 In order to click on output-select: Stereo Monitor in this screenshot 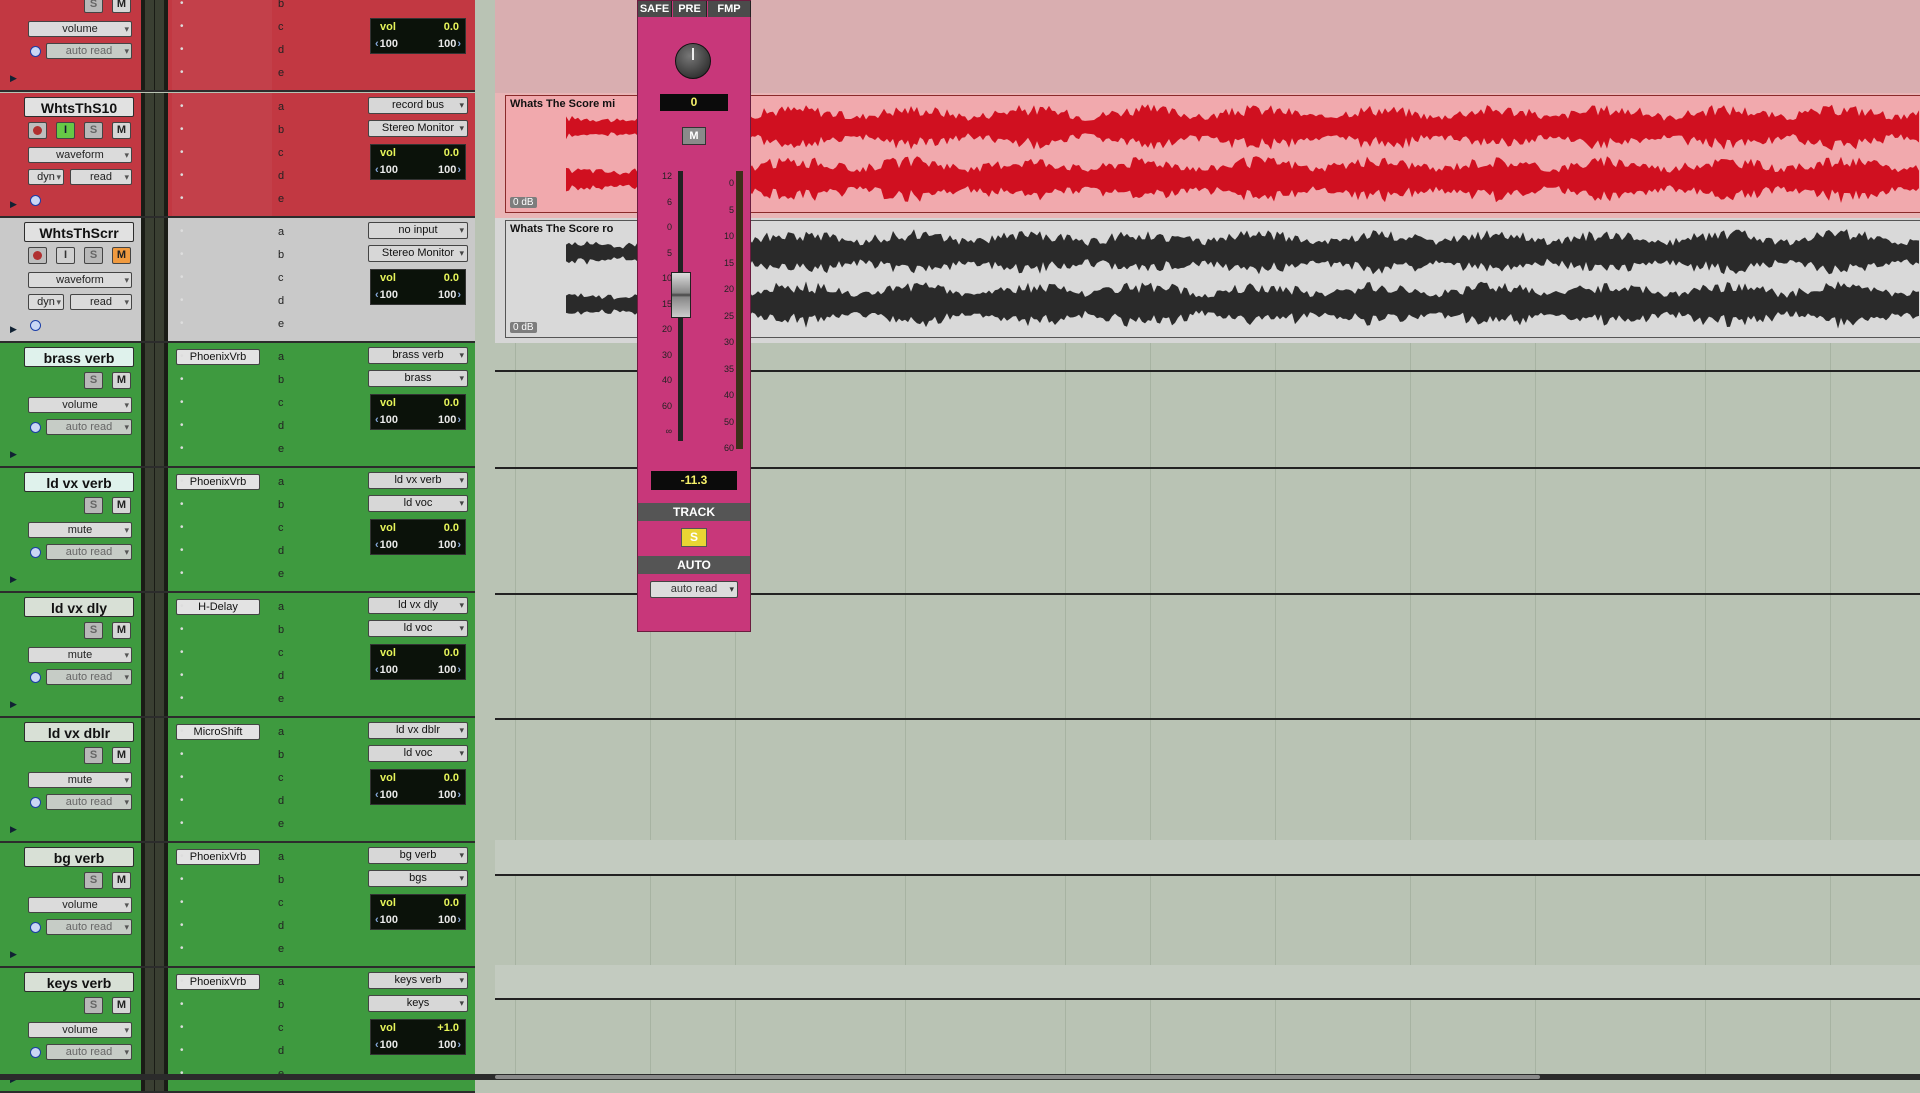, I will do `click(418, 253)`.